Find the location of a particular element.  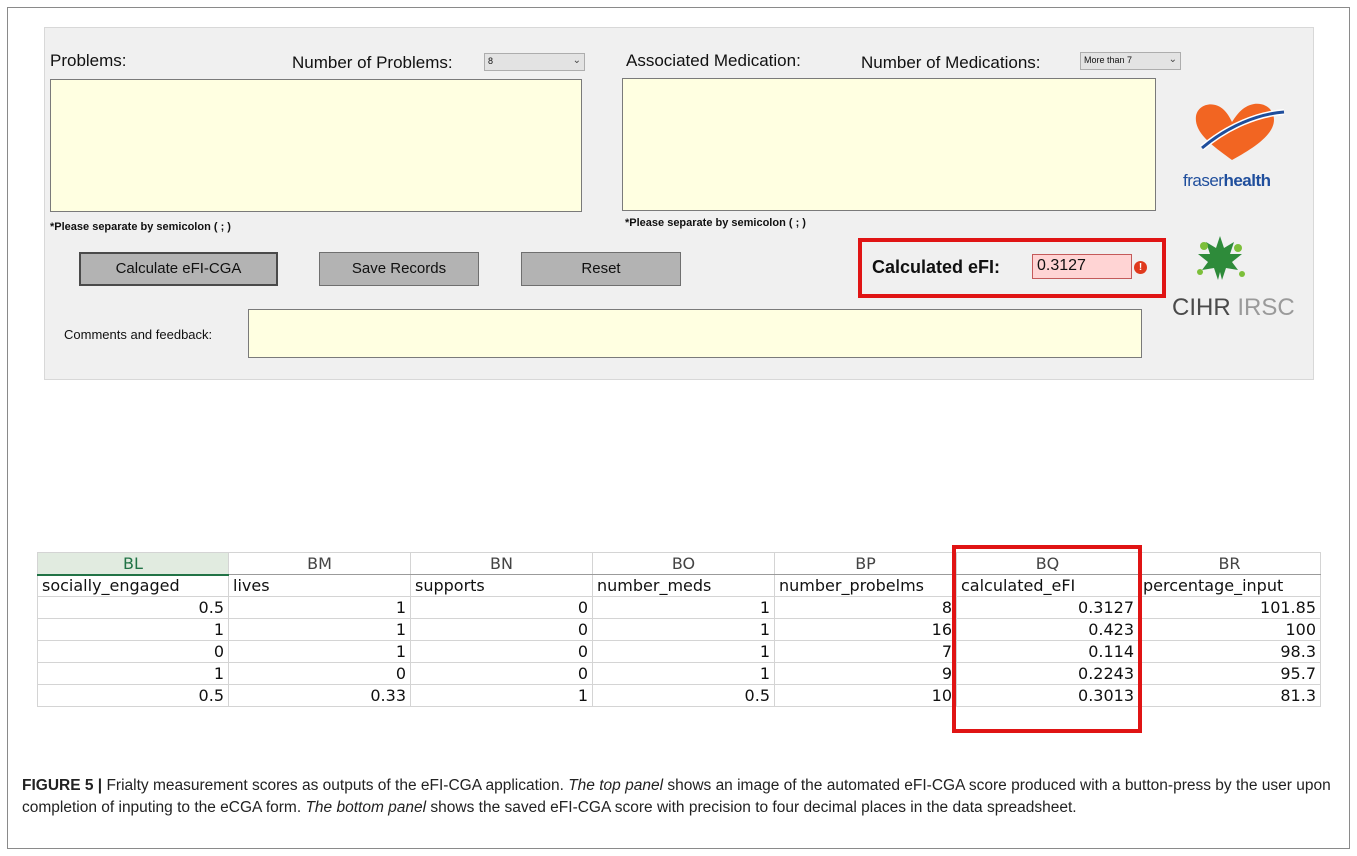

reset-button: Reset is located at coordinates (601, 269).